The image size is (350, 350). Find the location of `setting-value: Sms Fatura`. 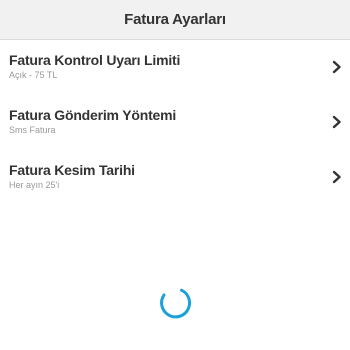

setting-value: Sms Fatura is located at coordinates (32, 130).